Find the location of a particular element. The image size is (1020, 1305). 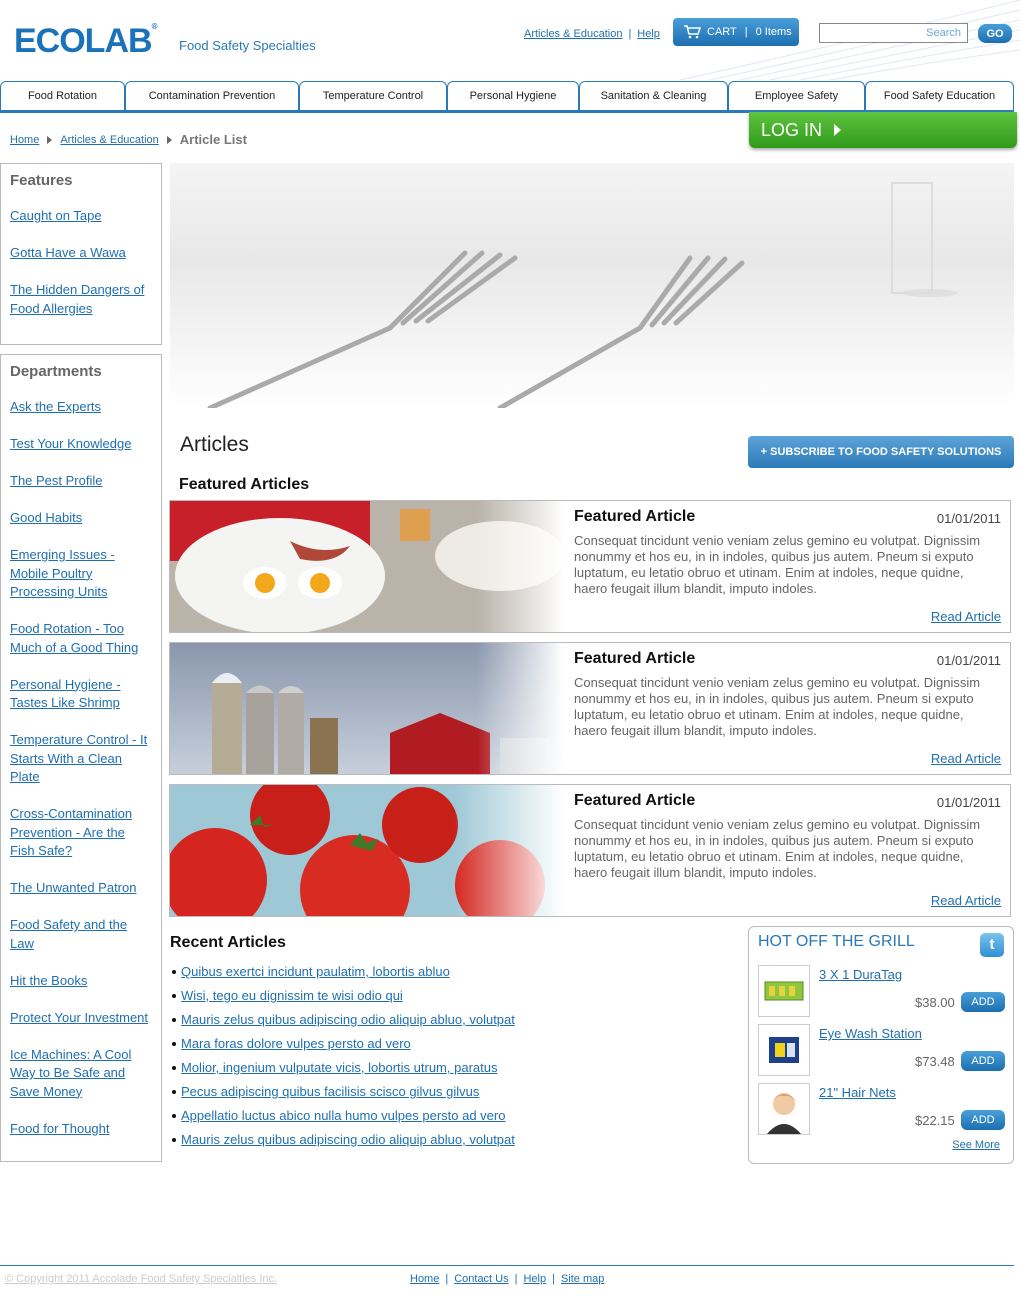

product-price: $38.00 is located at coordinates (935, 1002).